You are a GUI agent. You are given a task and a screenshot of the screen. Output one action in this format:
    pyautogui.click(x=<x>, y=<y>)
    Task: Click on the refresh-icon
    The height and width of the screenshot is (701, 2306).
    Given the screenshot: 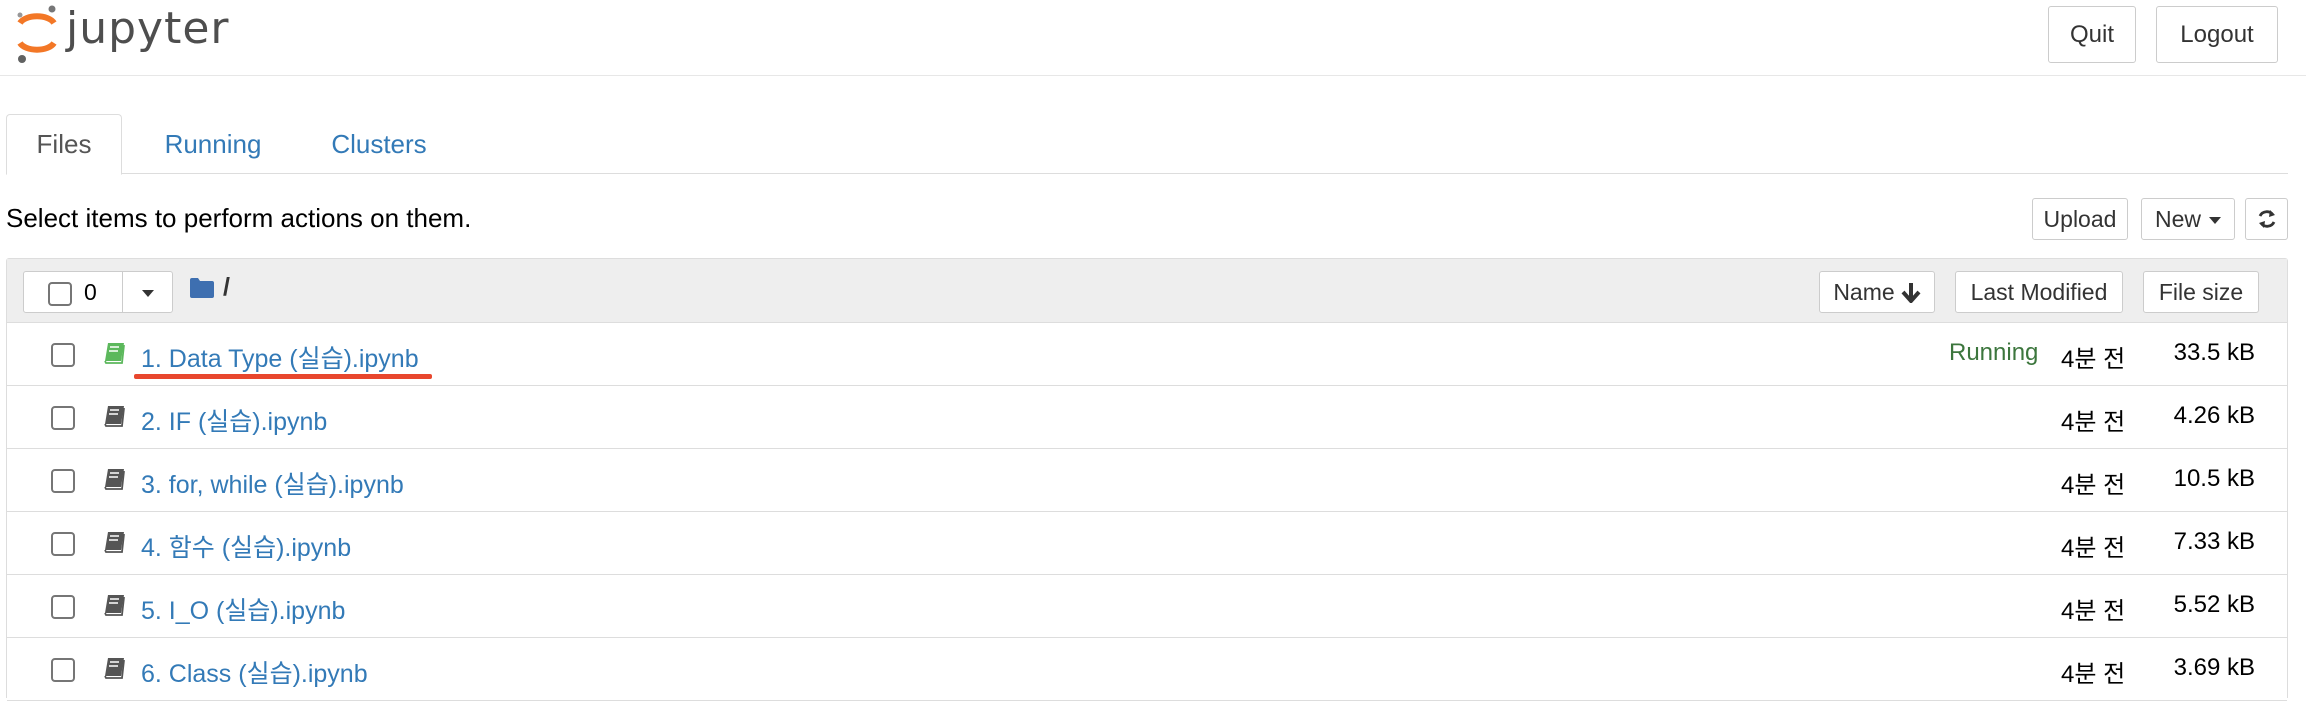 What is the action you would take?
    pyautogui.click(x=2266, y=219)
    